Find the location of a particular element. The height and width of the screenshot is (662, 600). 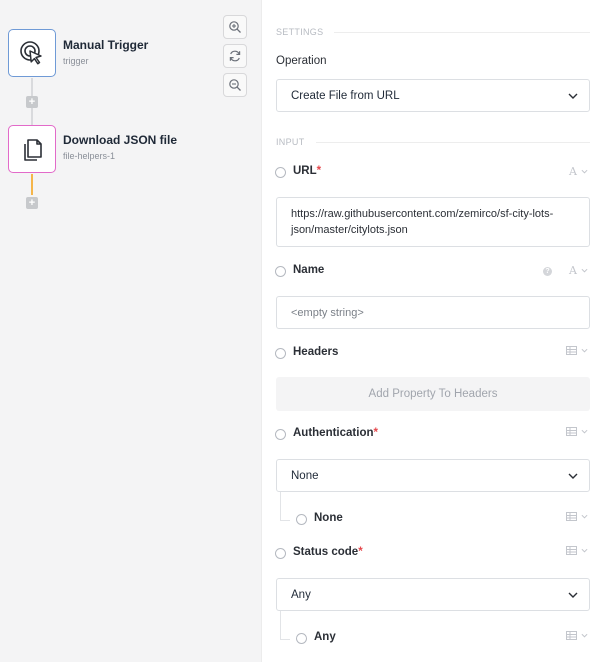

pointer-click-icon is located at coordinates (31, 53).